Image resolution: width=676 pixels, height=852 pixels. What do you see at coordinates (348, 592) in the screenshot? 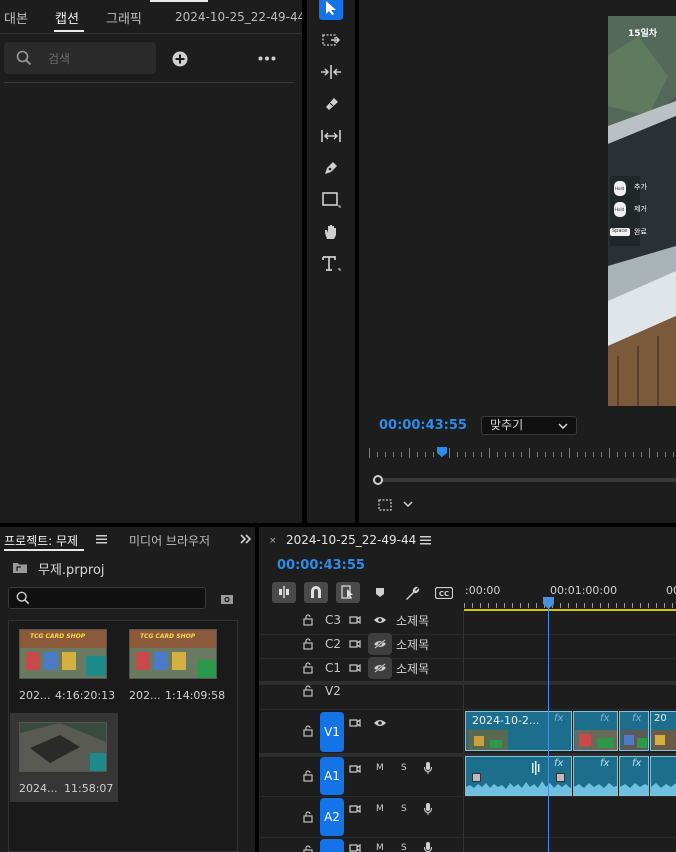
I see `linked-selection-button` at bounding box center [348, 592].